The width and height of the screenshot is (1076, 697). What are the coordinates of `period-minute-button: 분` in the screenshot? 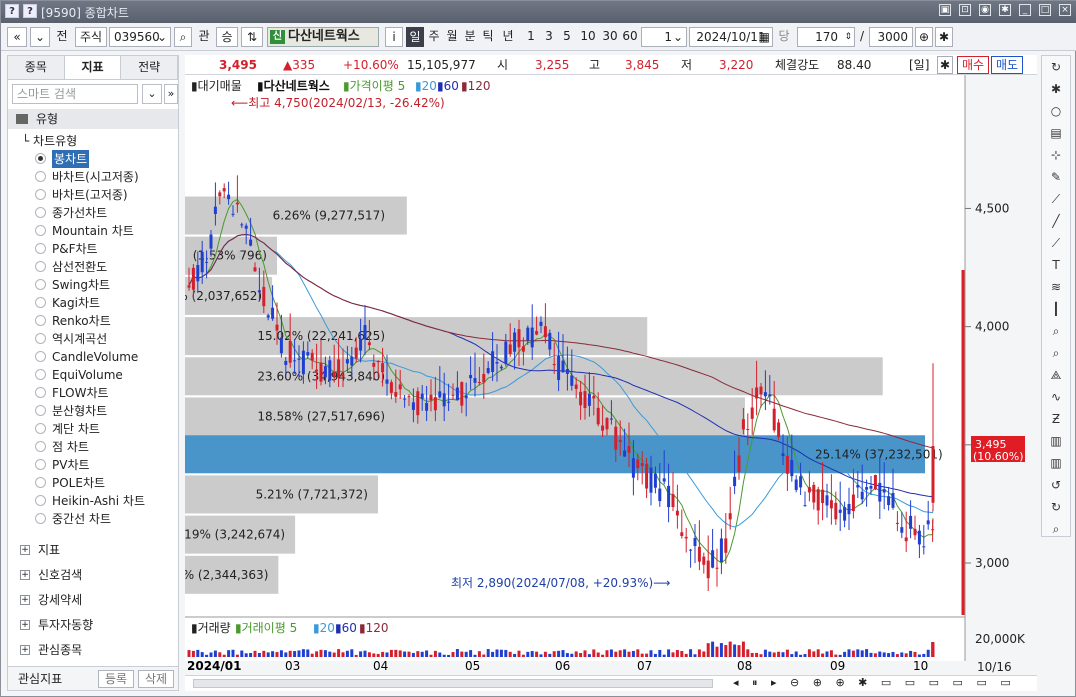 It's located at (470, 37).